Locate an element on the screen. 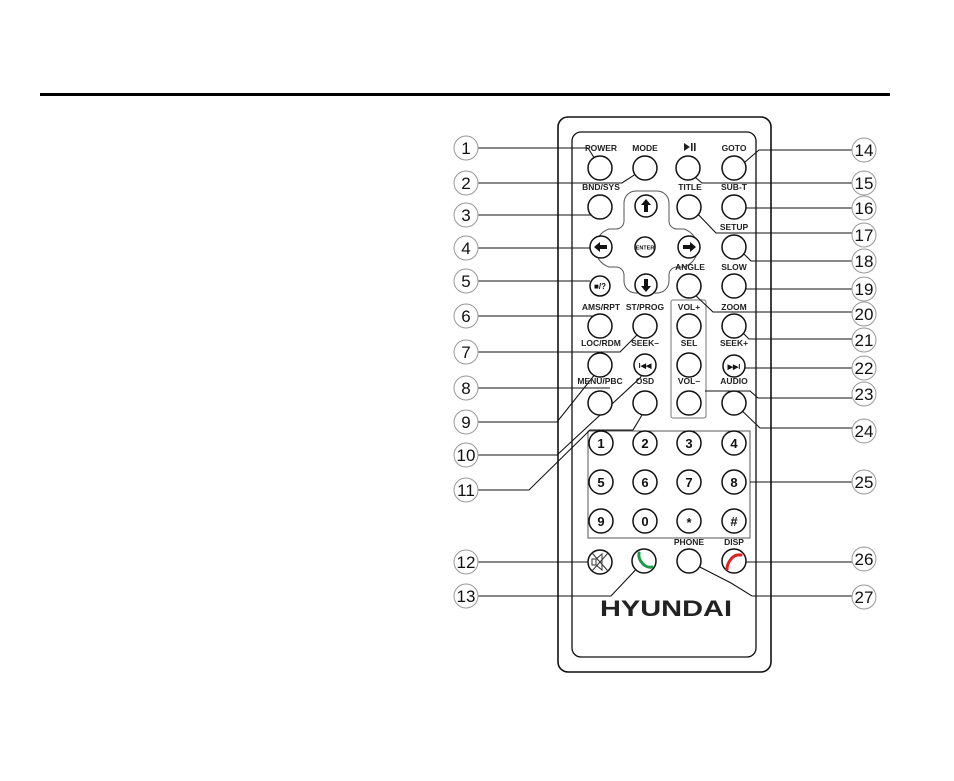 The image size is (954, 781). callout-number: 18 is located at coordinates (864, 261).